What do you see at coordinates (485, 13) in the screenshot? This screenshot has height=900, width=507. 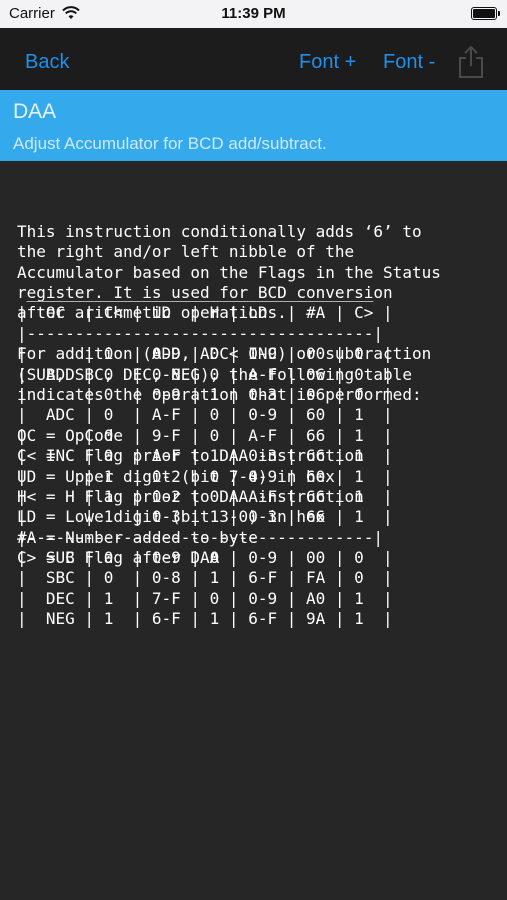 I see `battery-icon` at bounding box center [485, 13].